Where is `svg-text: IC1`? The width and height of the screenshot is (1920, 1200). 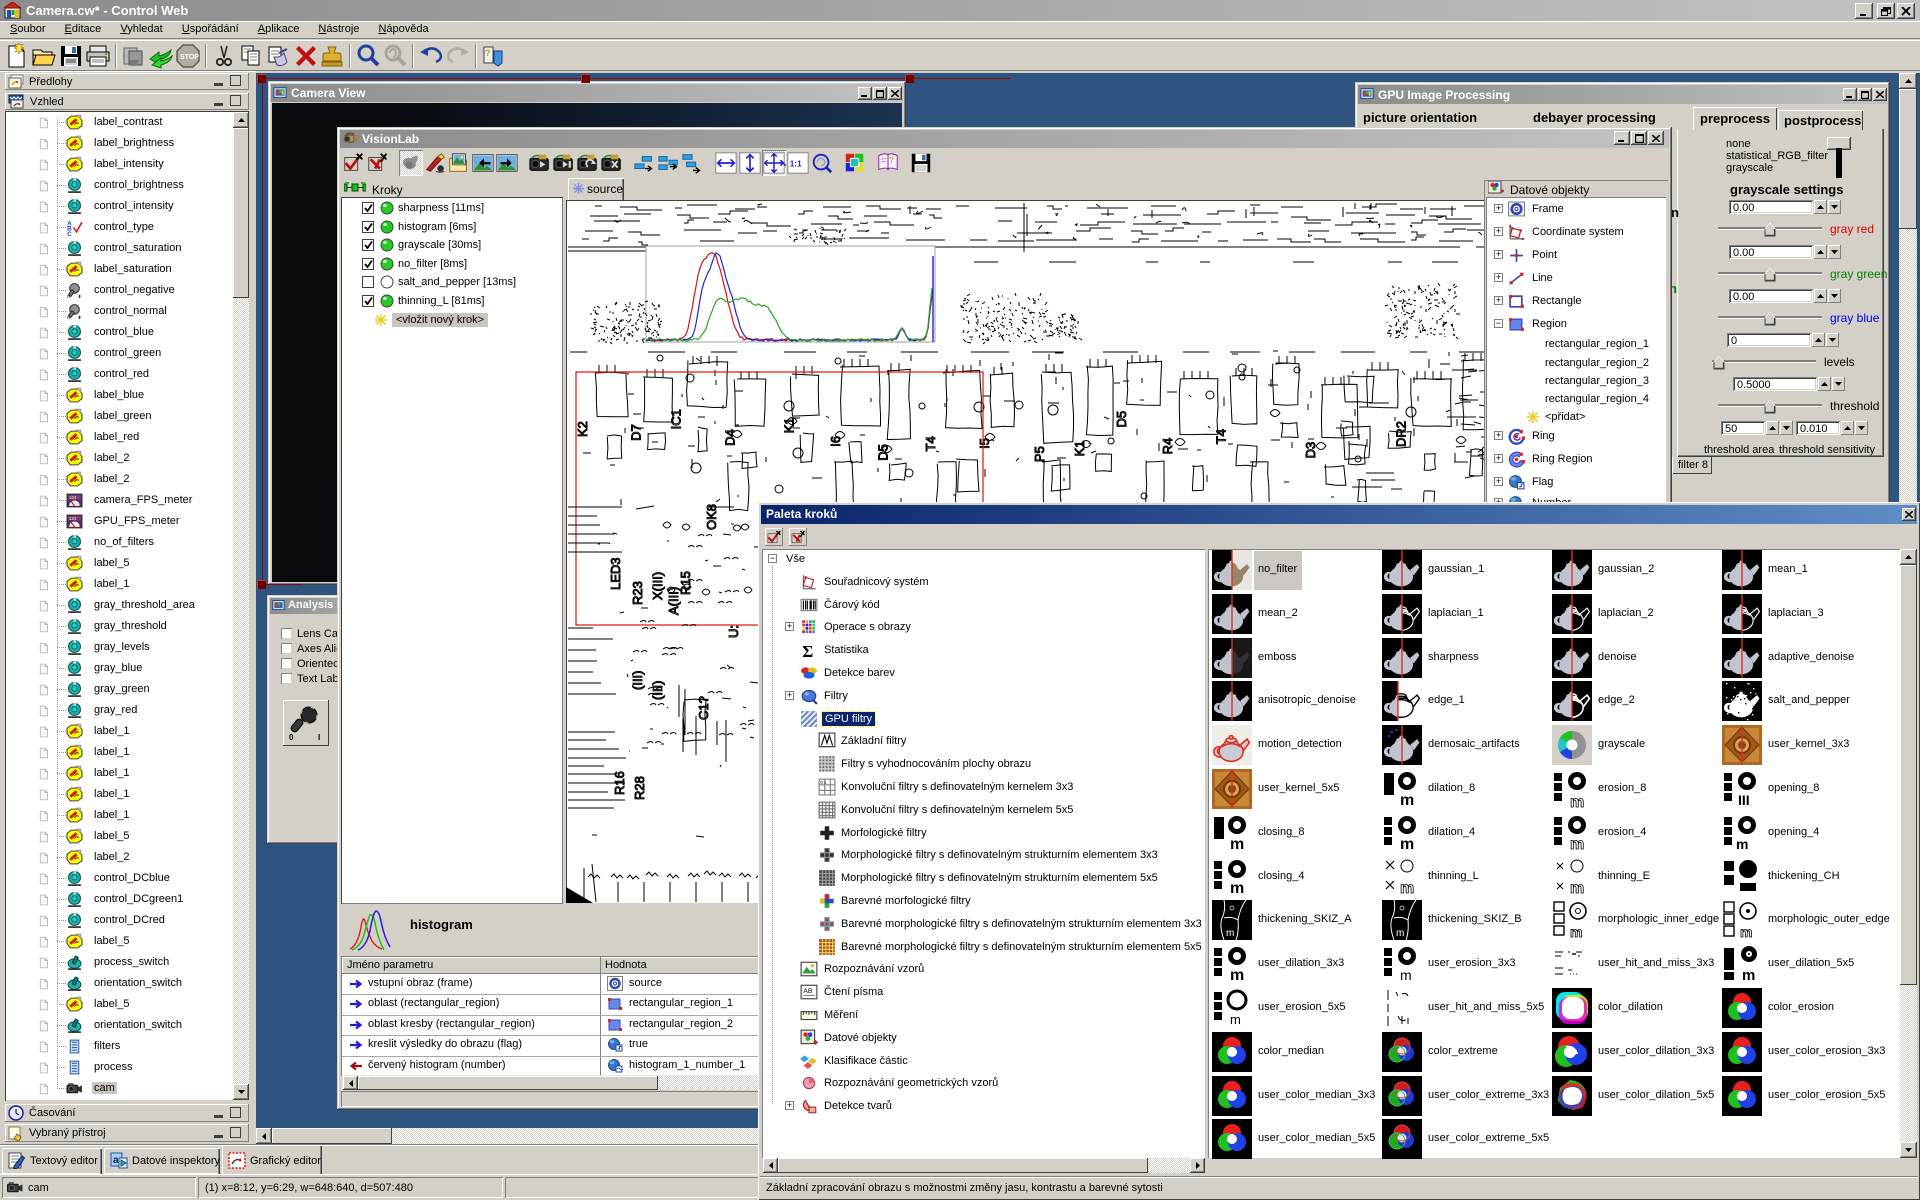 svg-text: IC1 is located at coordinates (675, 419).